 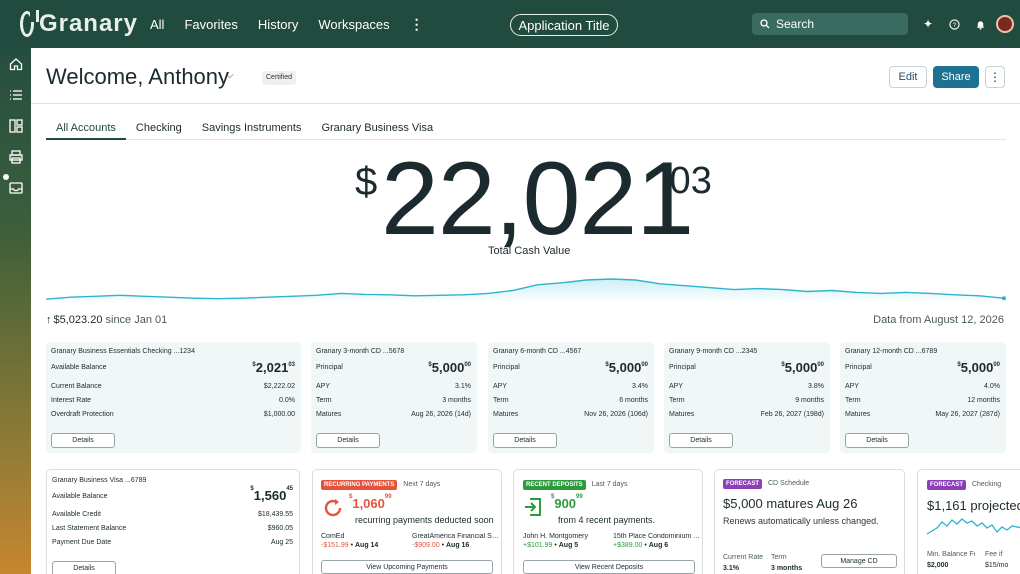 I want to click on list-icon, so click(x=15, y=94).